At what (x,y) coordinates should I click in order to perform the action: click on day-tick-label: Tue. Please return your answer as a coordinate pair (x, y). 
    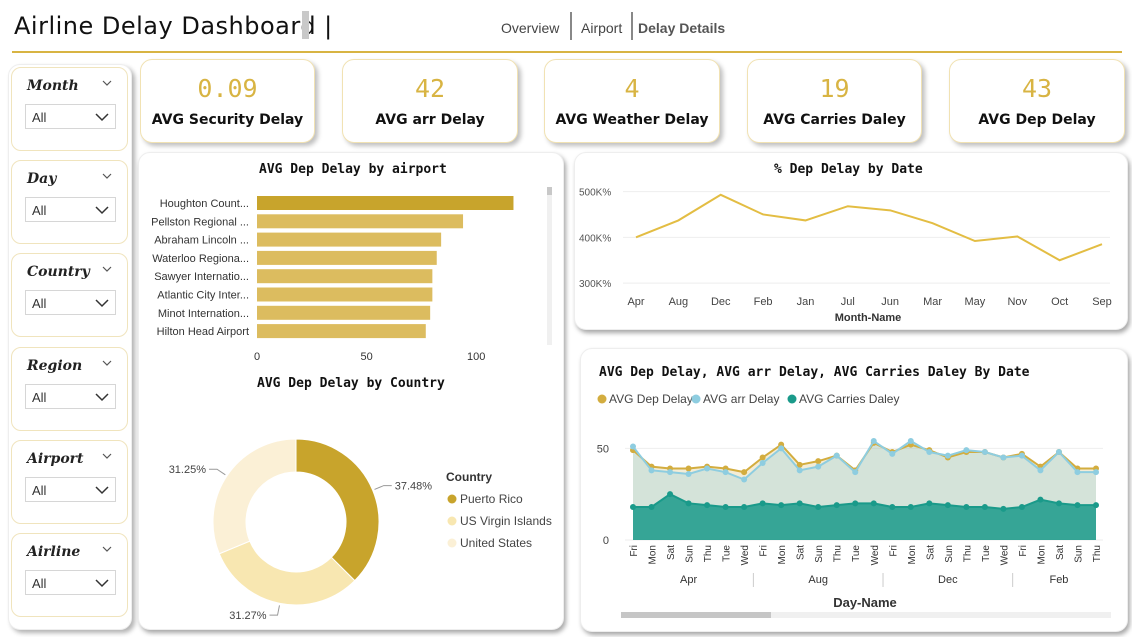
    Looking at the image, I should click on (727, 553).